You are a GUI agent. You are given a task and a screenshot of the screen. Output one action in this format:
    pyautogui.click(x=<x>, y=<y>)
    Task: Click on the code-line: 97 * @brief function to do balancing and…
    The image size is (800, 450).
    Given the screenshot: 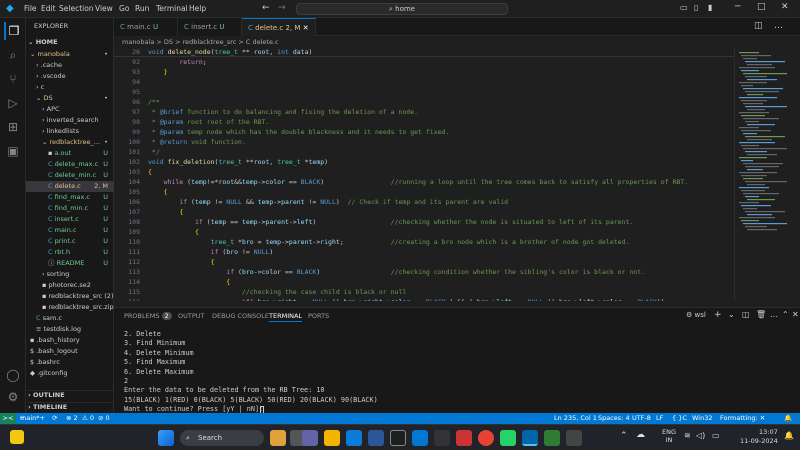 What is the action you would take?
    pyautogui.click(x=424, y=112)
    